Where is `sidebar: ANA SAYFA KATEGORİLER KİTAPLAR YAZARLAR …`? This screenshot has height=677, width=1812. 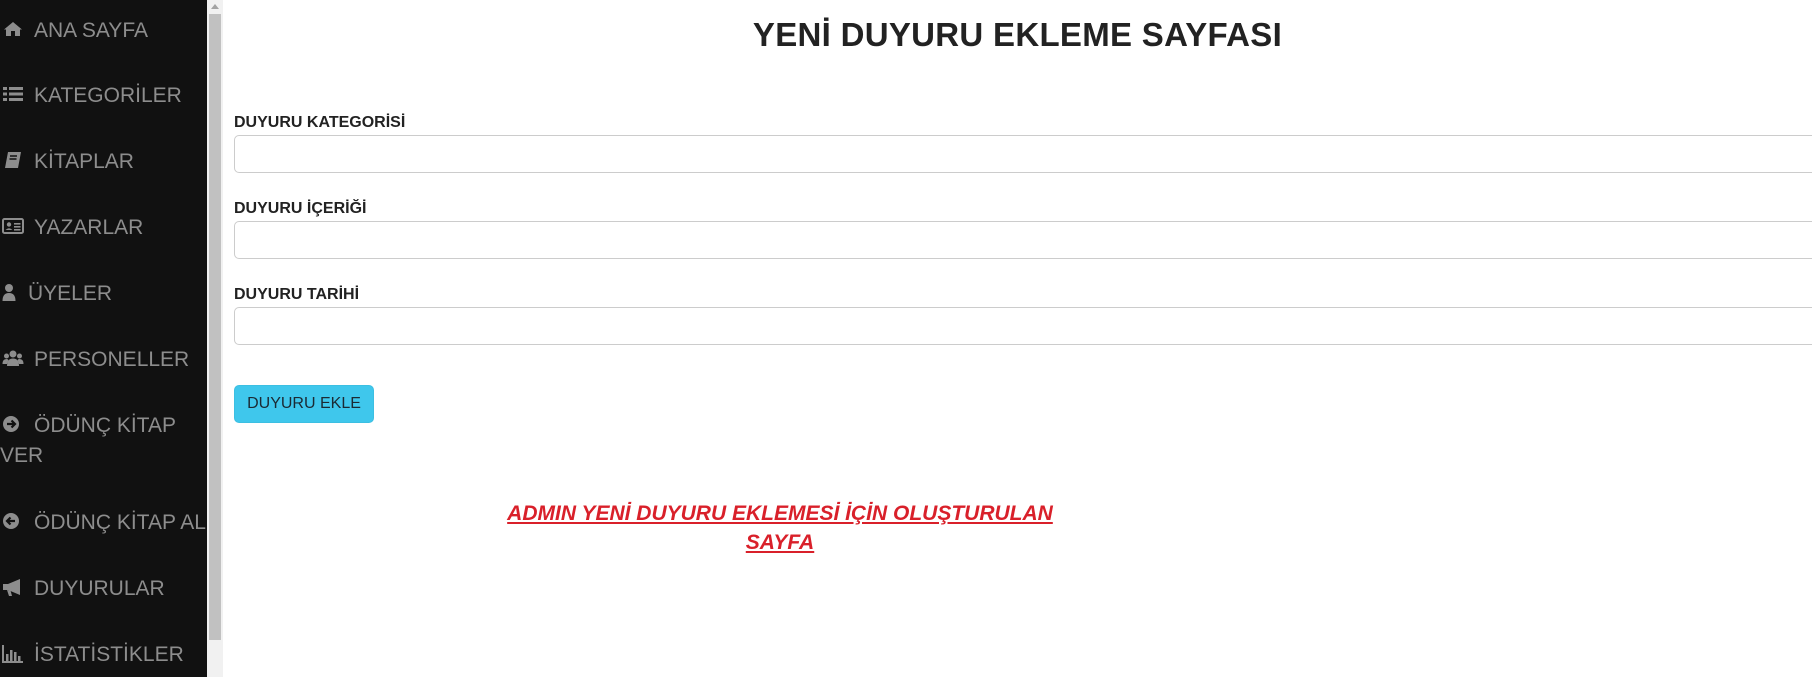 sidebar: ANA SAYFA KATEGORİLER KİTAPLAR YAZARLAR … is located at coordinates (103, 338).